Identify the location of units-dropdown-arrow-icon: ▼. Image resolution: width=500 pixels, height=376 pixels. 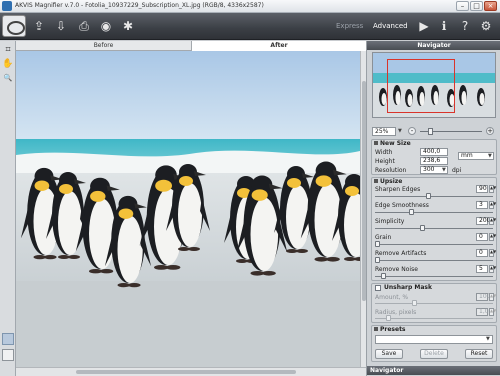
(490, 156).